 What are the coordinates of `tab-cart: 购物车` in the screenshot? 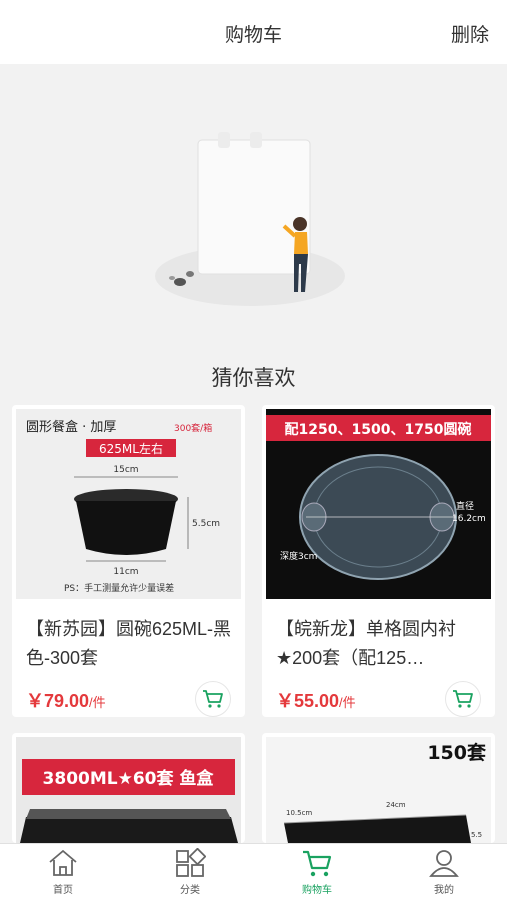 It's located at (317, 872).